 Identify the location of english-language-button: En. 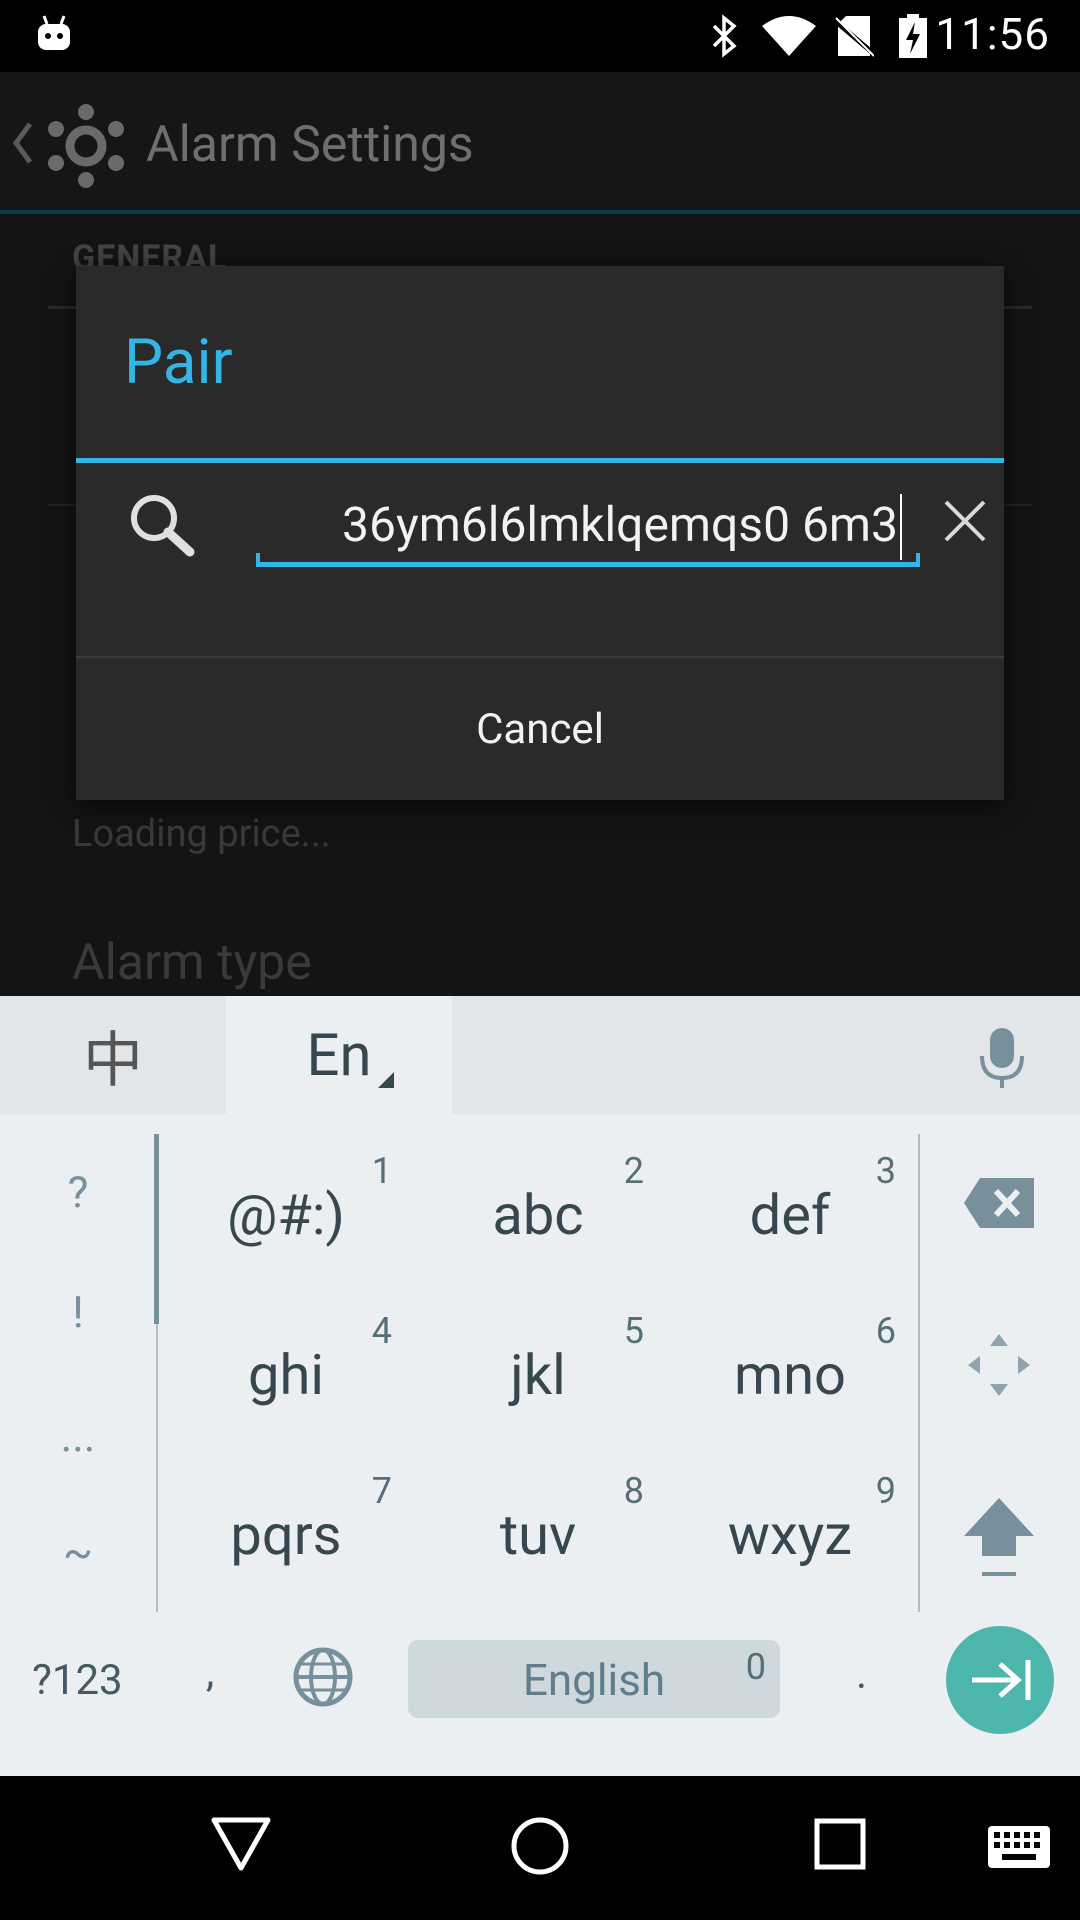
(339, 1056).